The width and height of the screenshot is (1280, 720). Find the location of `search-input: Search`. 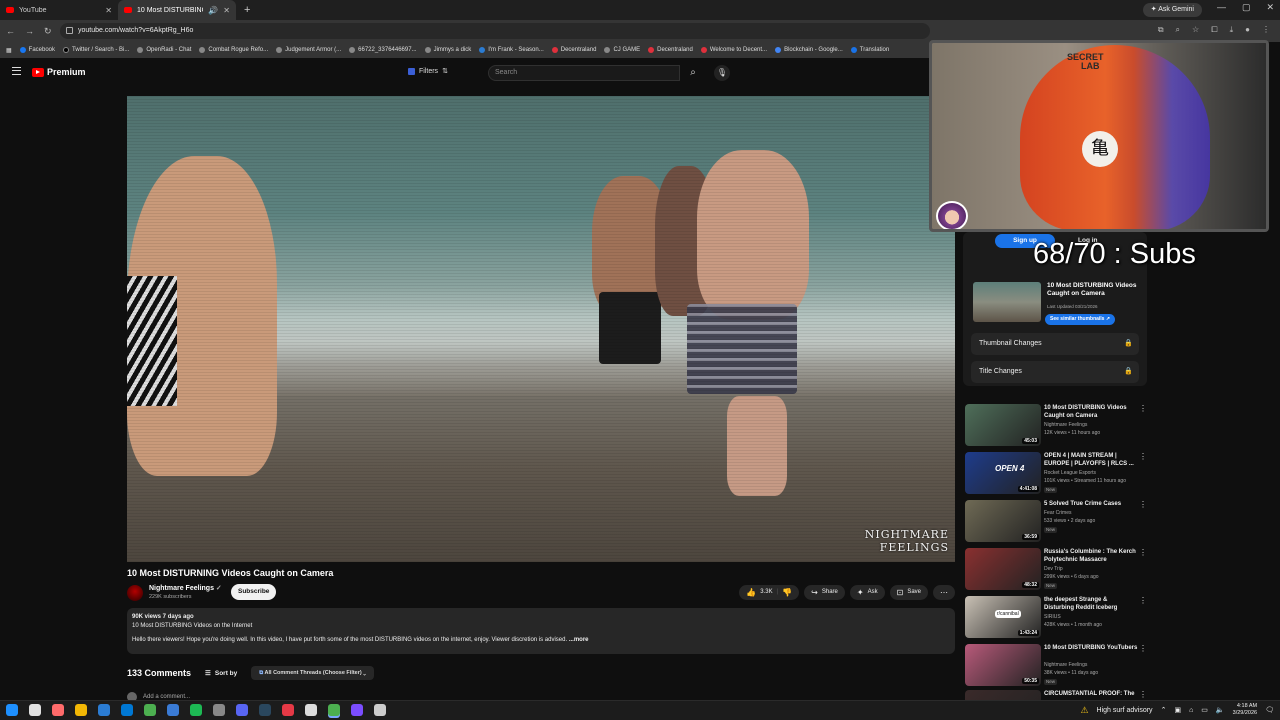

search-input: Search is located at coordinates (584, 73).